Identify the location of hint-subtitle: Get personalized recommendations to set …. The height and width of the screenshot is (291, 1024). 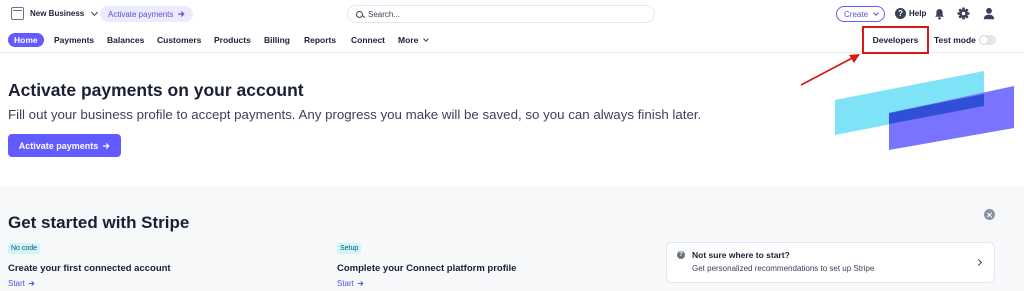
(783, 268).